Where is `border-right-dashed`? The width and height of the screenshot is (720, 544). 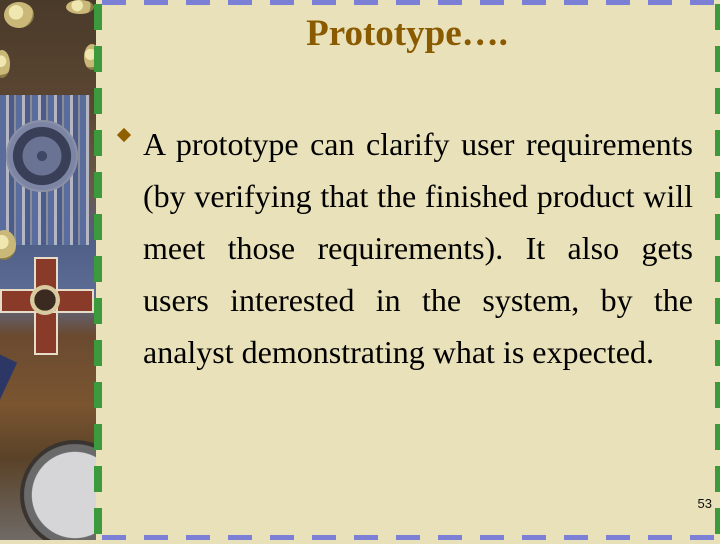 border-right-dashed is located at coordinates (717, 274).